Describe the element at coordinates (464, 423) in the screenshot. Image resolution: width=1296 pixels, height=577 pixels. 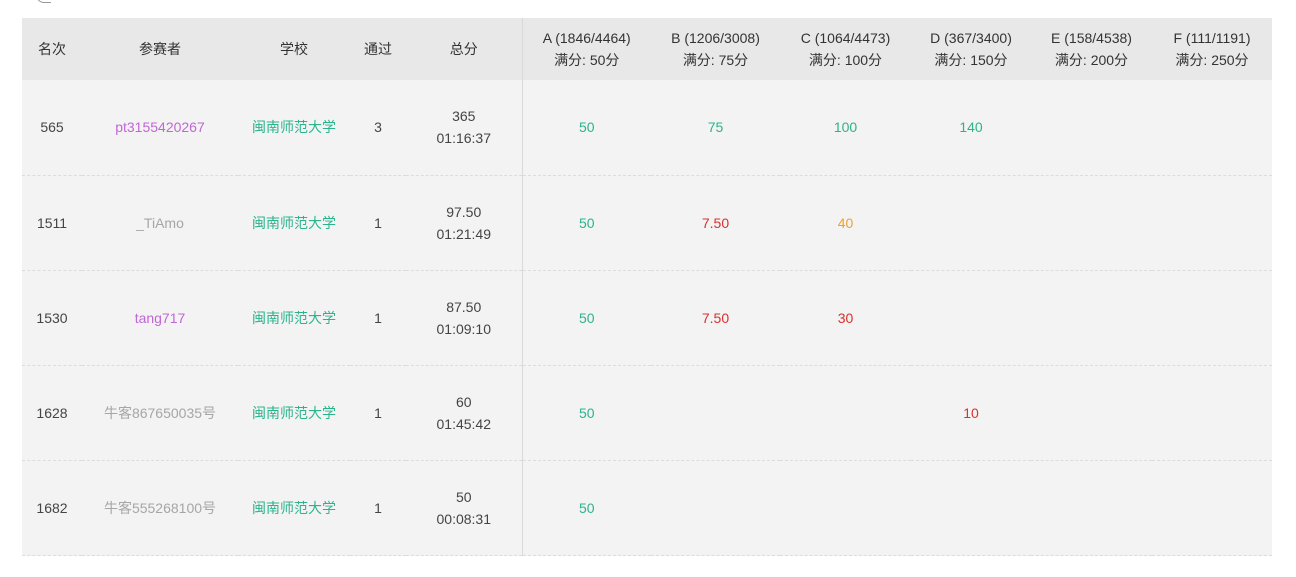
I see `total-time: 01:45:42` at that location.